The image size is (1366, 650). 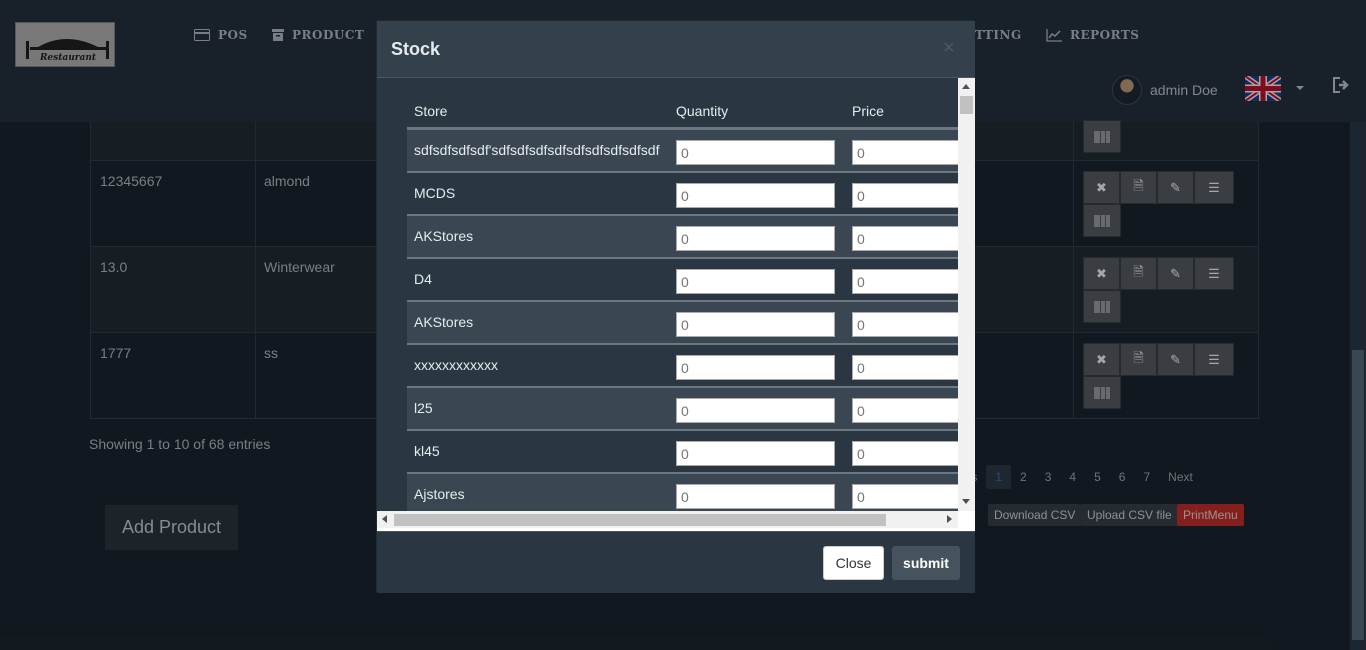 I want to click on stock-row: kl45, so click(x=682, y=452).